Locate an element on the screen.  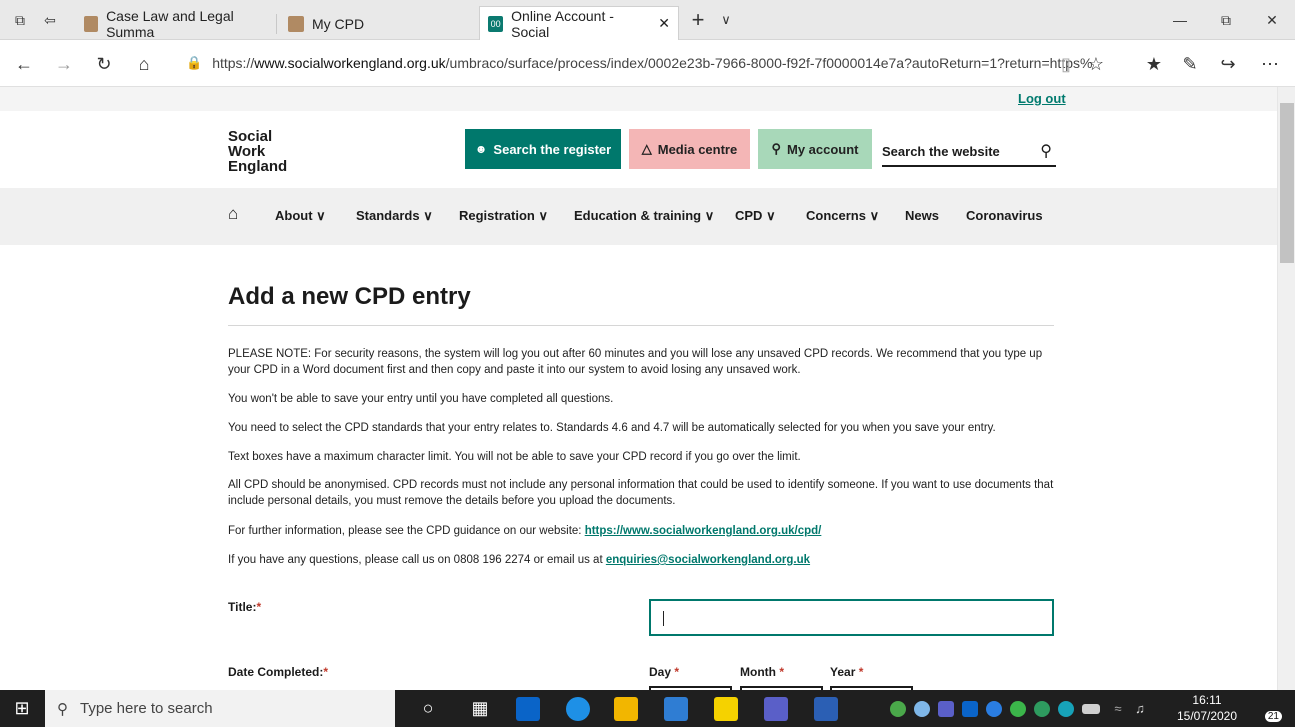
tab-online-account: 00 Online Account - Social ✕ is located at coordinates (579, 23).